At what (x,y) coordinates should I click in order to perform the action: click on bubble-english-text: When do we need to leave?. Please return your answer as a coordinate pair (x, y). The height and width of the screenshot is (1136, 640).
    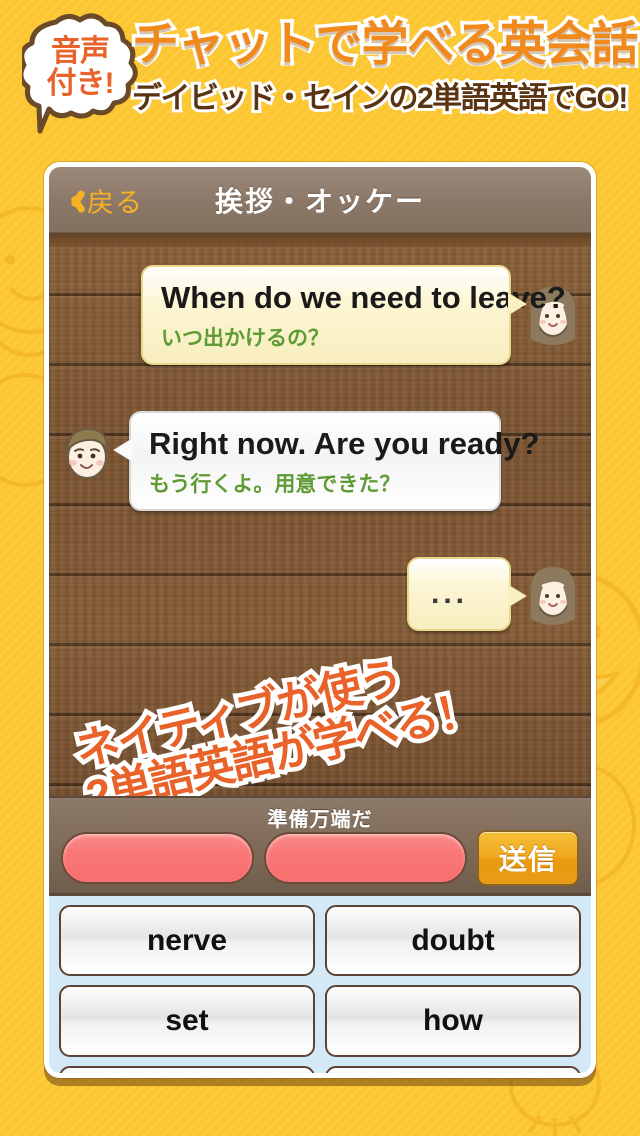
    Looking at the image, I should click on (363, 297).